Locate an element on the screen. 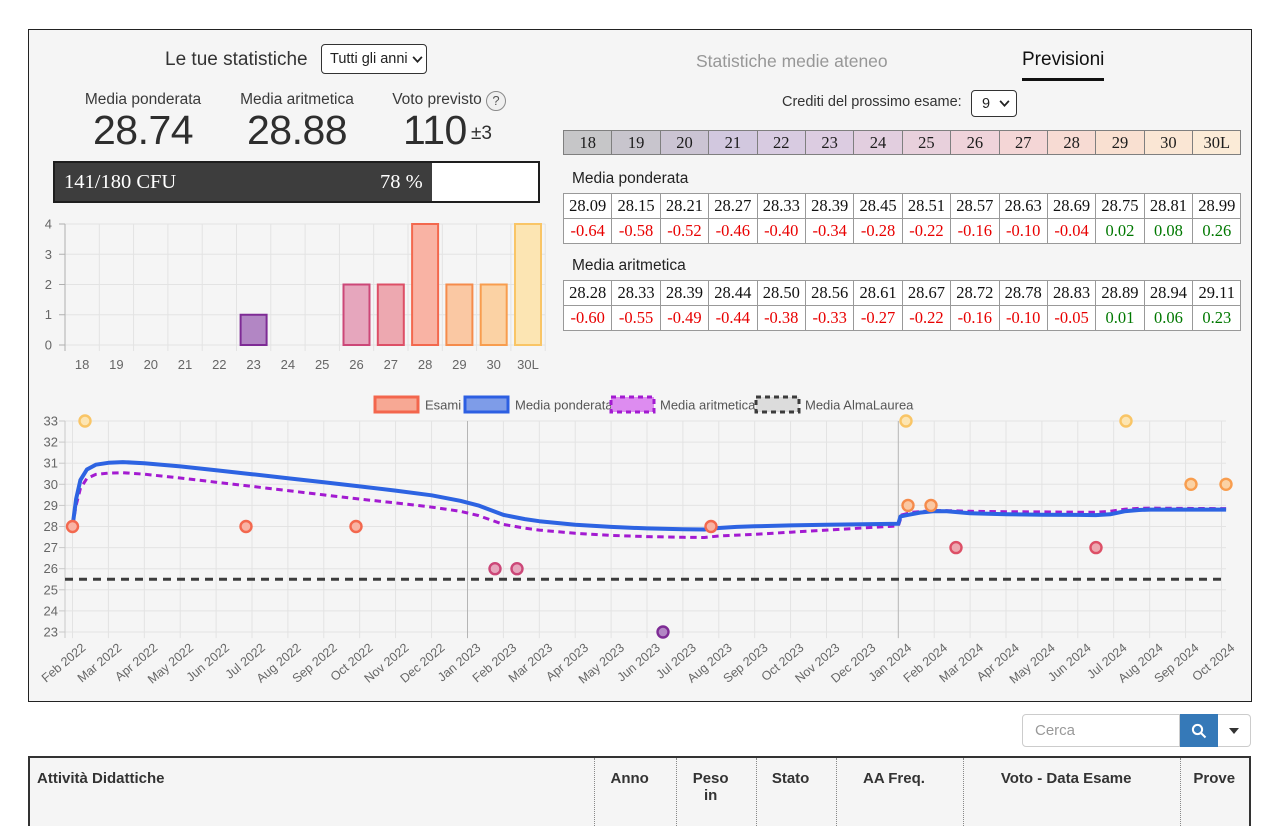  svg-text: 31 is located at coordinates (51, 463).